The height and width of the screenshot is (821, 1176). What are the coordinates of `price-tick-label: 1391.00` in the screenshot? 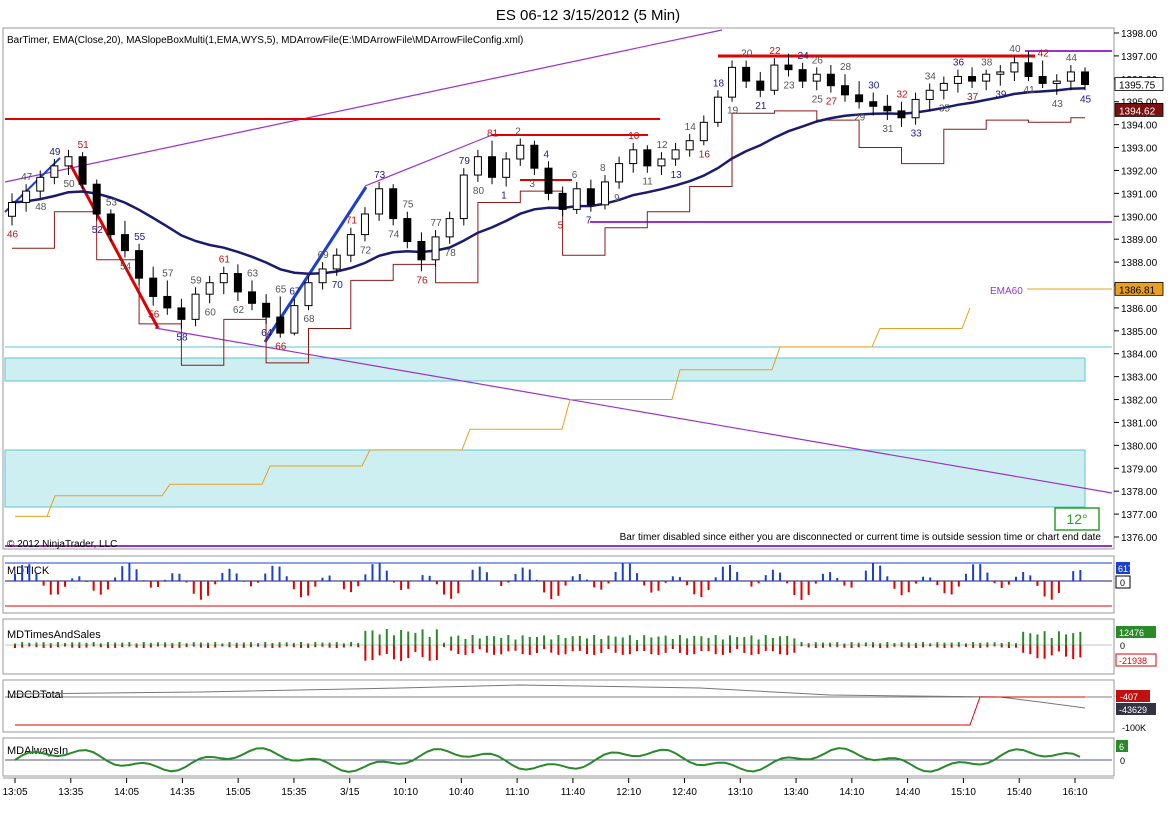 It's located at (1139, 194).